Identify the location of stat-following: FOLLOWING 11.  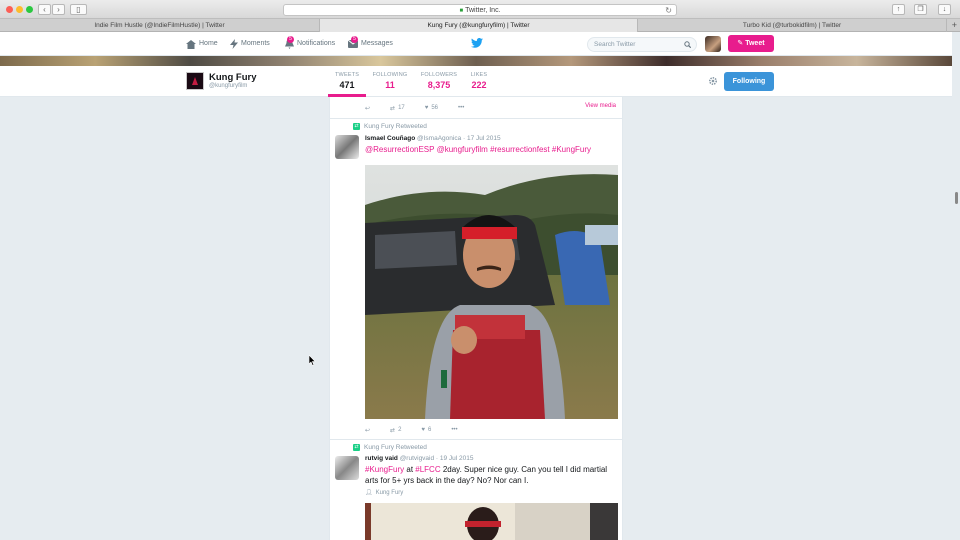
(390, 81).